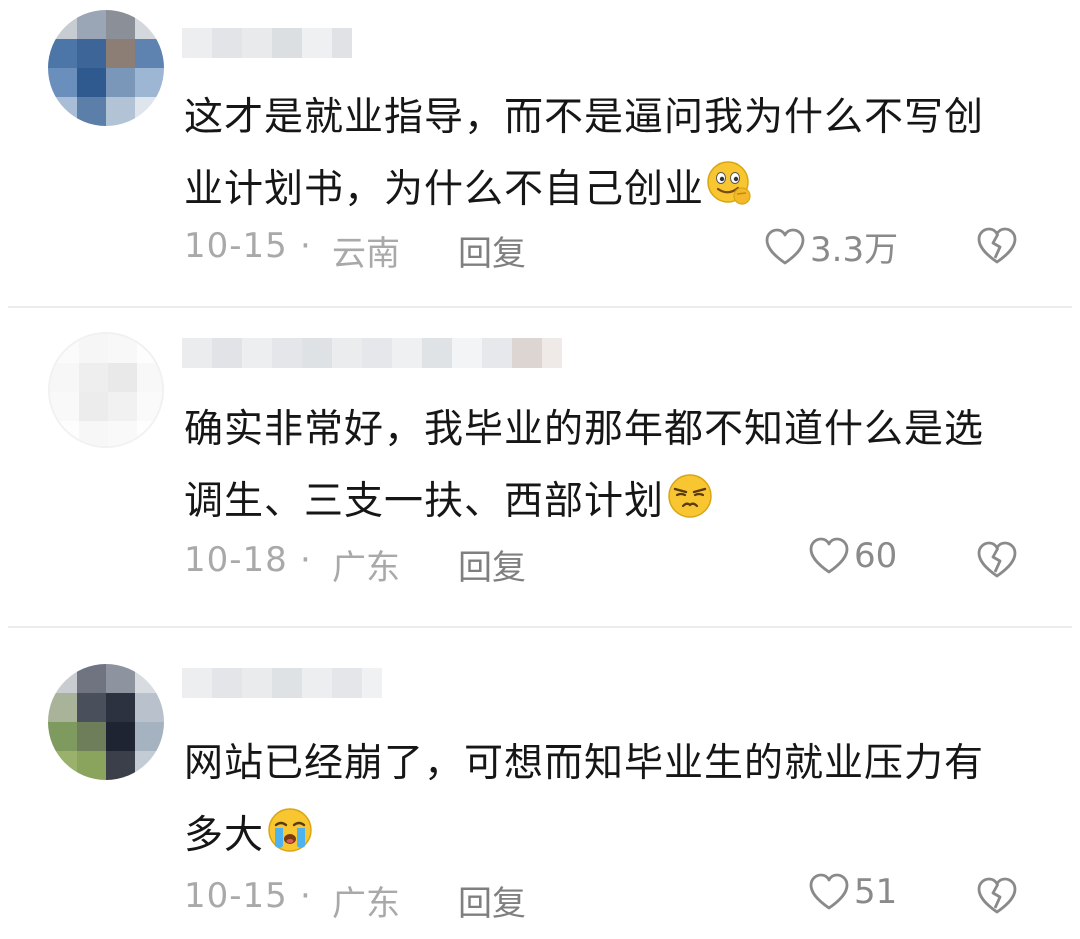 This screenshot has width=1080, height=939. I want to click on comment-date: 10-18, so click(236, 560).